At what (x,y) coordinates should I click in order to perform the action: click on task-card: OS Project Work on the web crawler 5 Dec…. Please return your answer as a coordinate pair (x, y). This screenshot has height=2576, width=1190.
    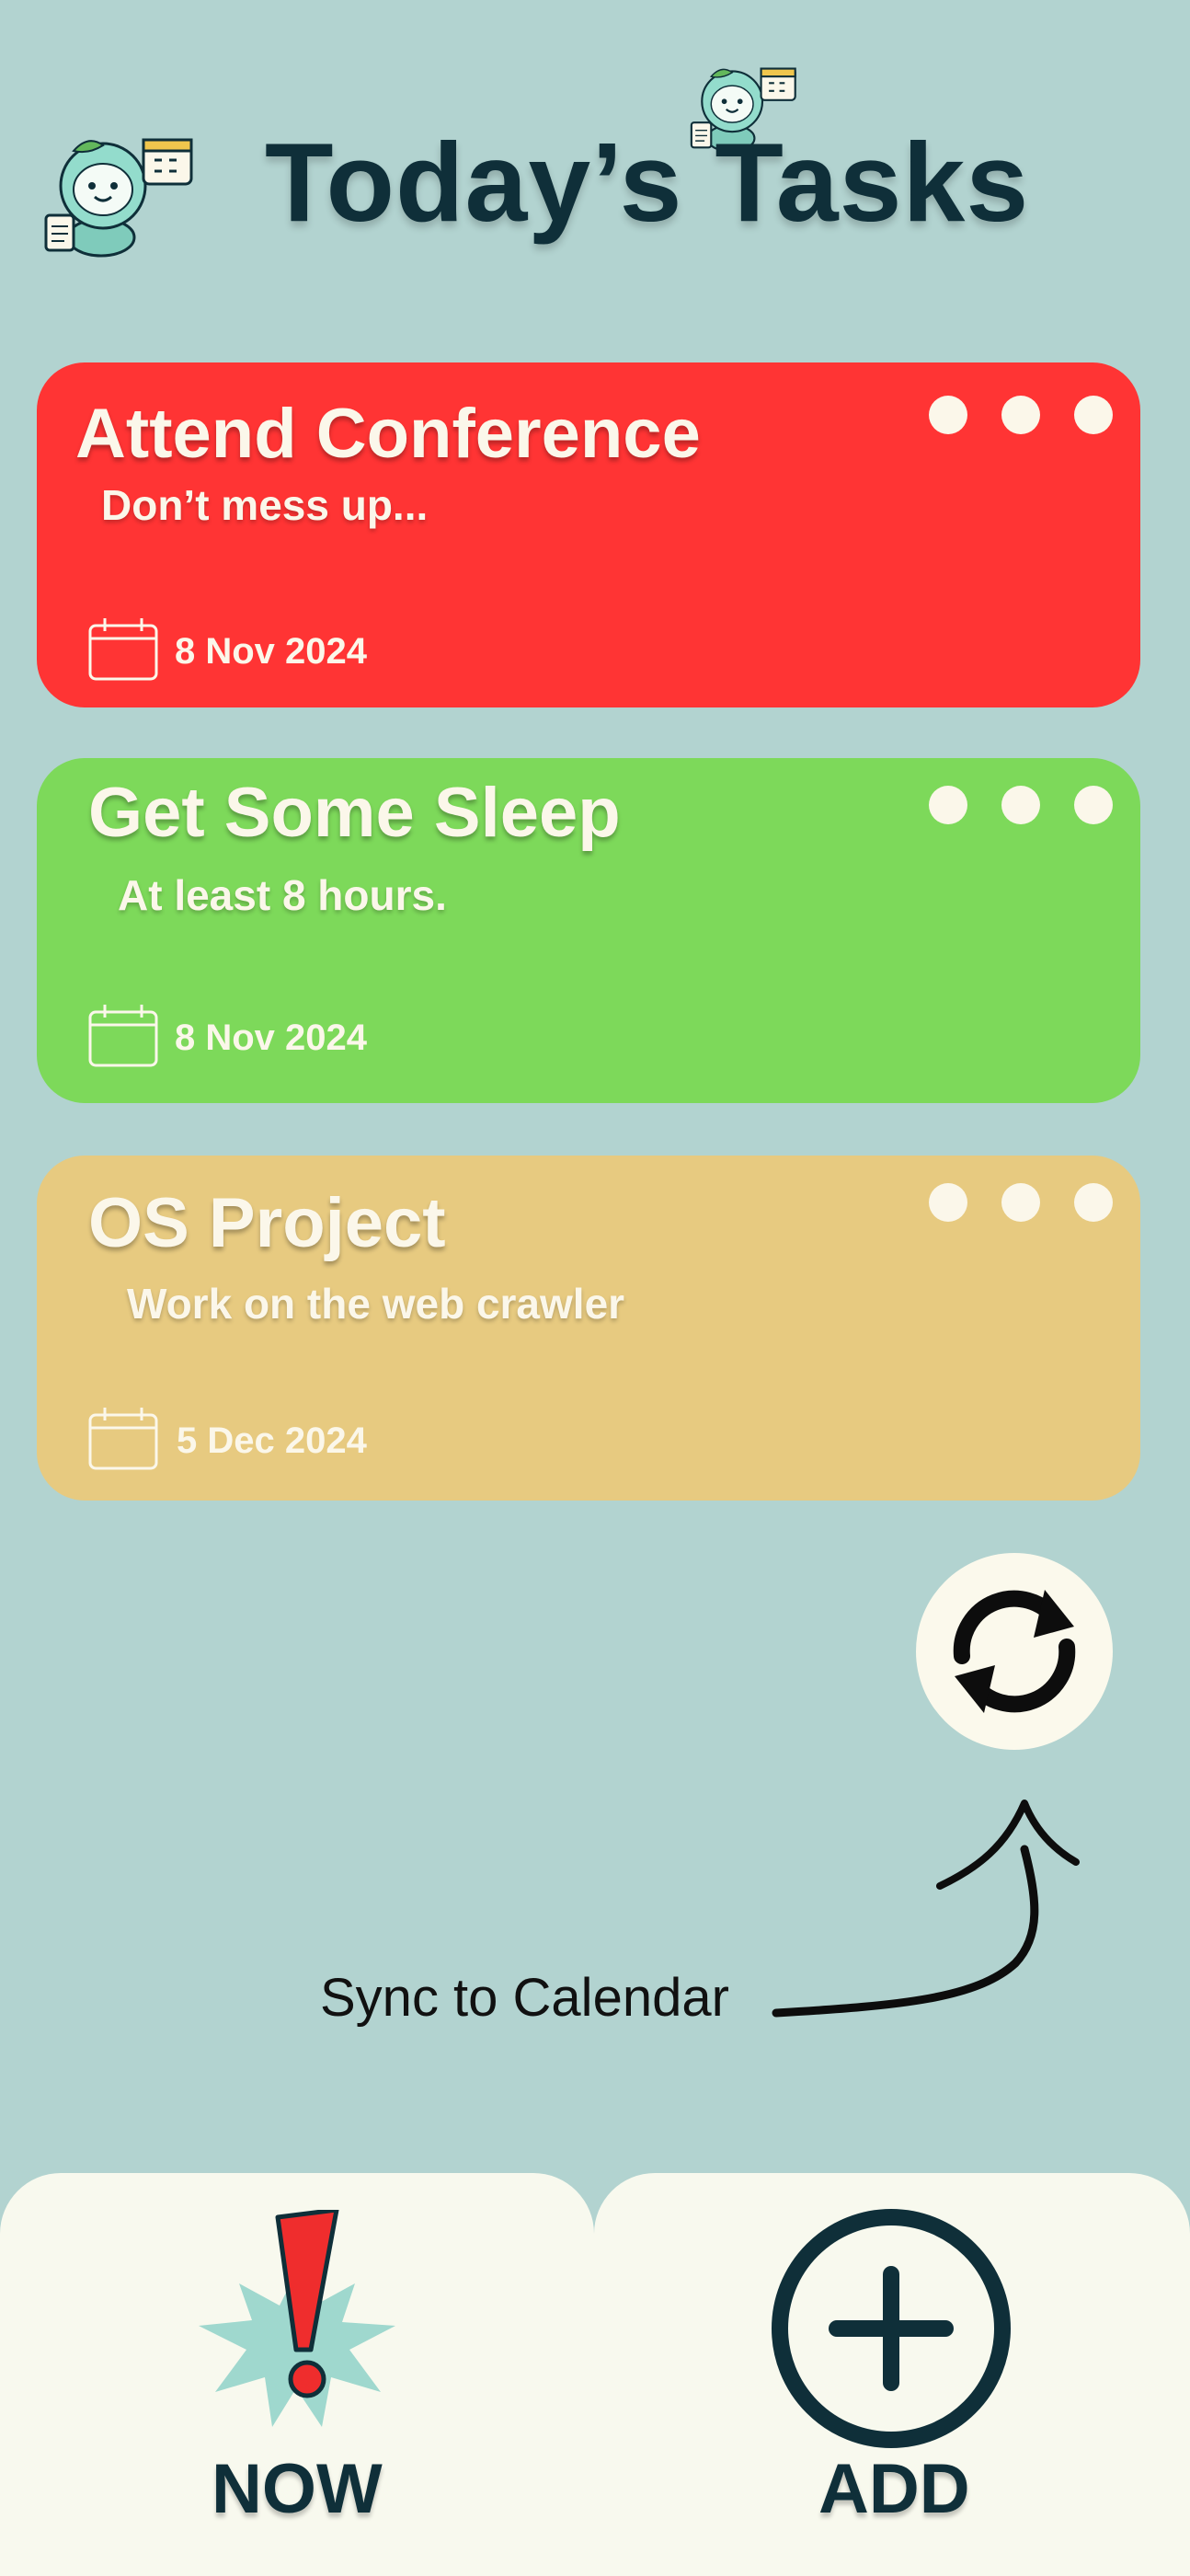
    Looking at the image, I should click on (588, 1328).